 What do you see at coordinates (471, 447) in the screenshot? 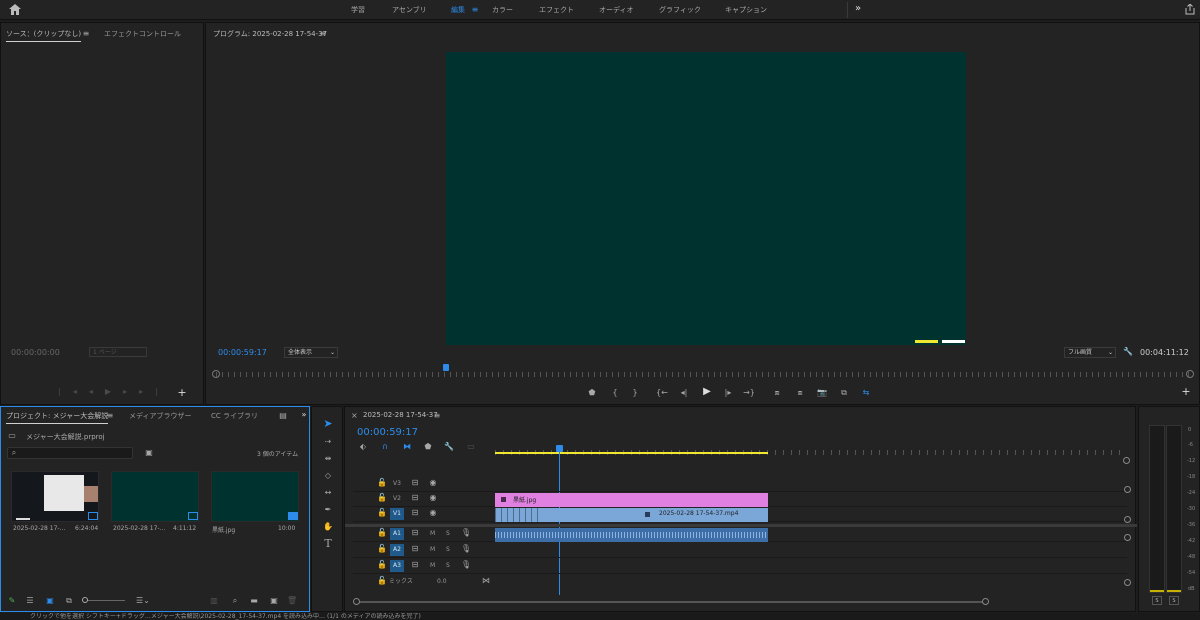
I see `captions-icon: ▭` at bounding box center [471, 447].